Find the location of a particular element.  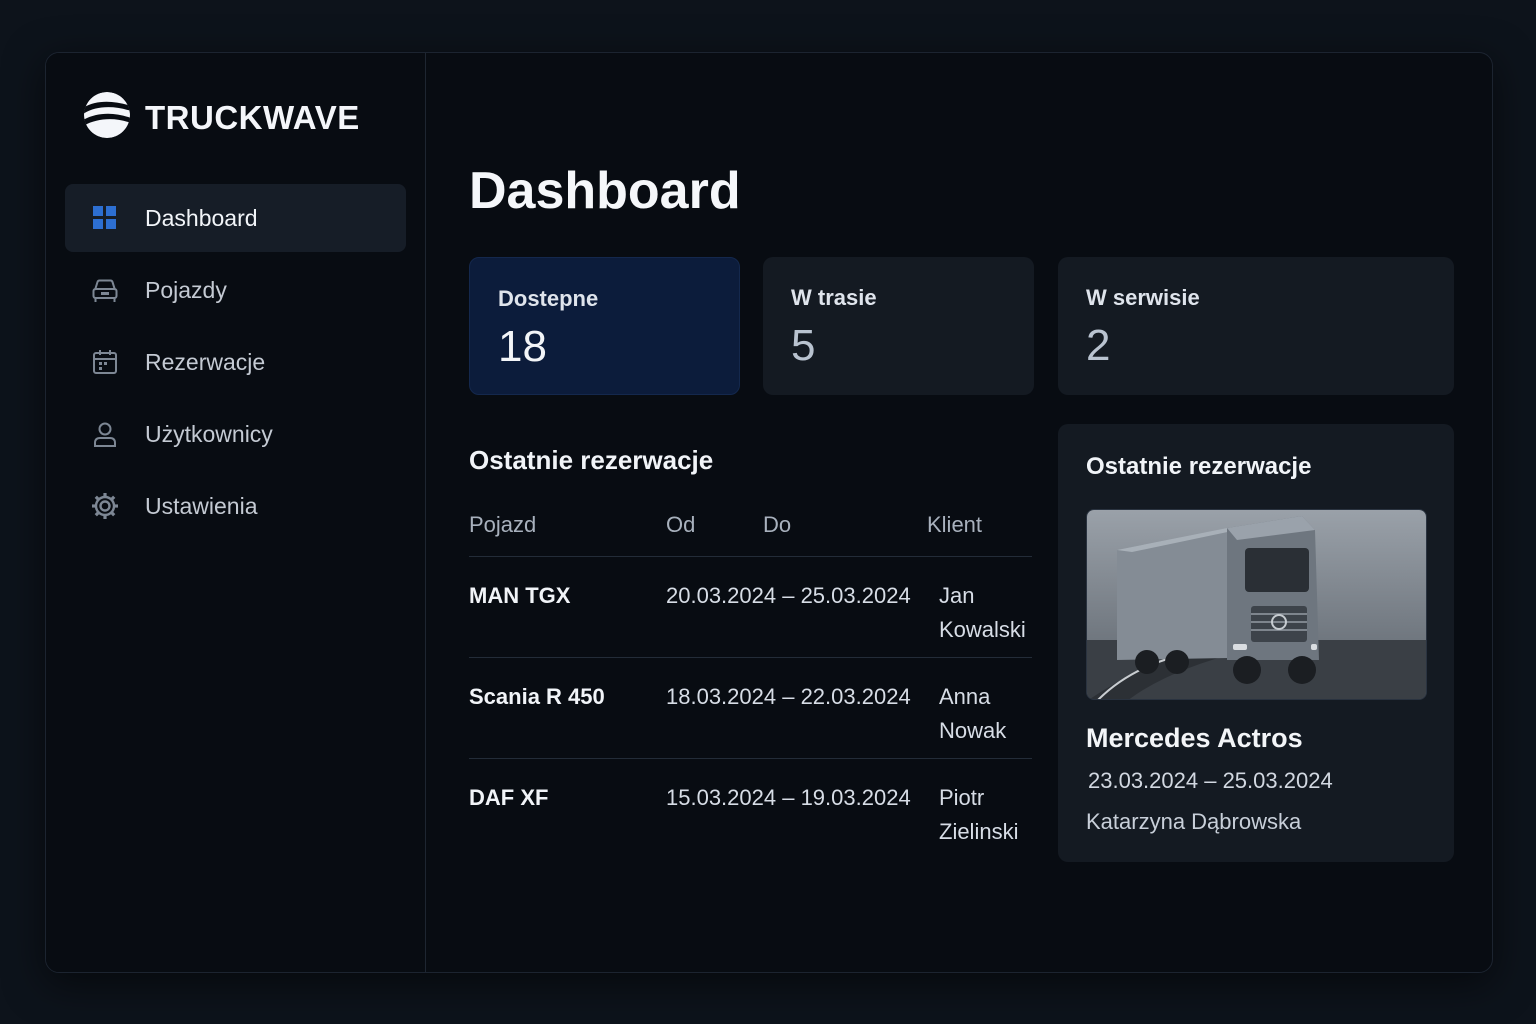

featured-vehicle-name: Mercedes Actros is located at coordinates (1194, 738).